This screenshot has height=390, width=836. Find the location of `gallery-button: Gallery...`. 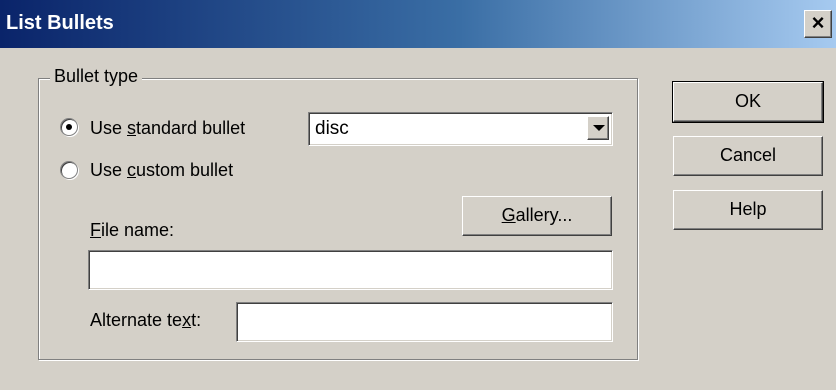

gallery-button: Gallery... is located at coordinates (537, 216).